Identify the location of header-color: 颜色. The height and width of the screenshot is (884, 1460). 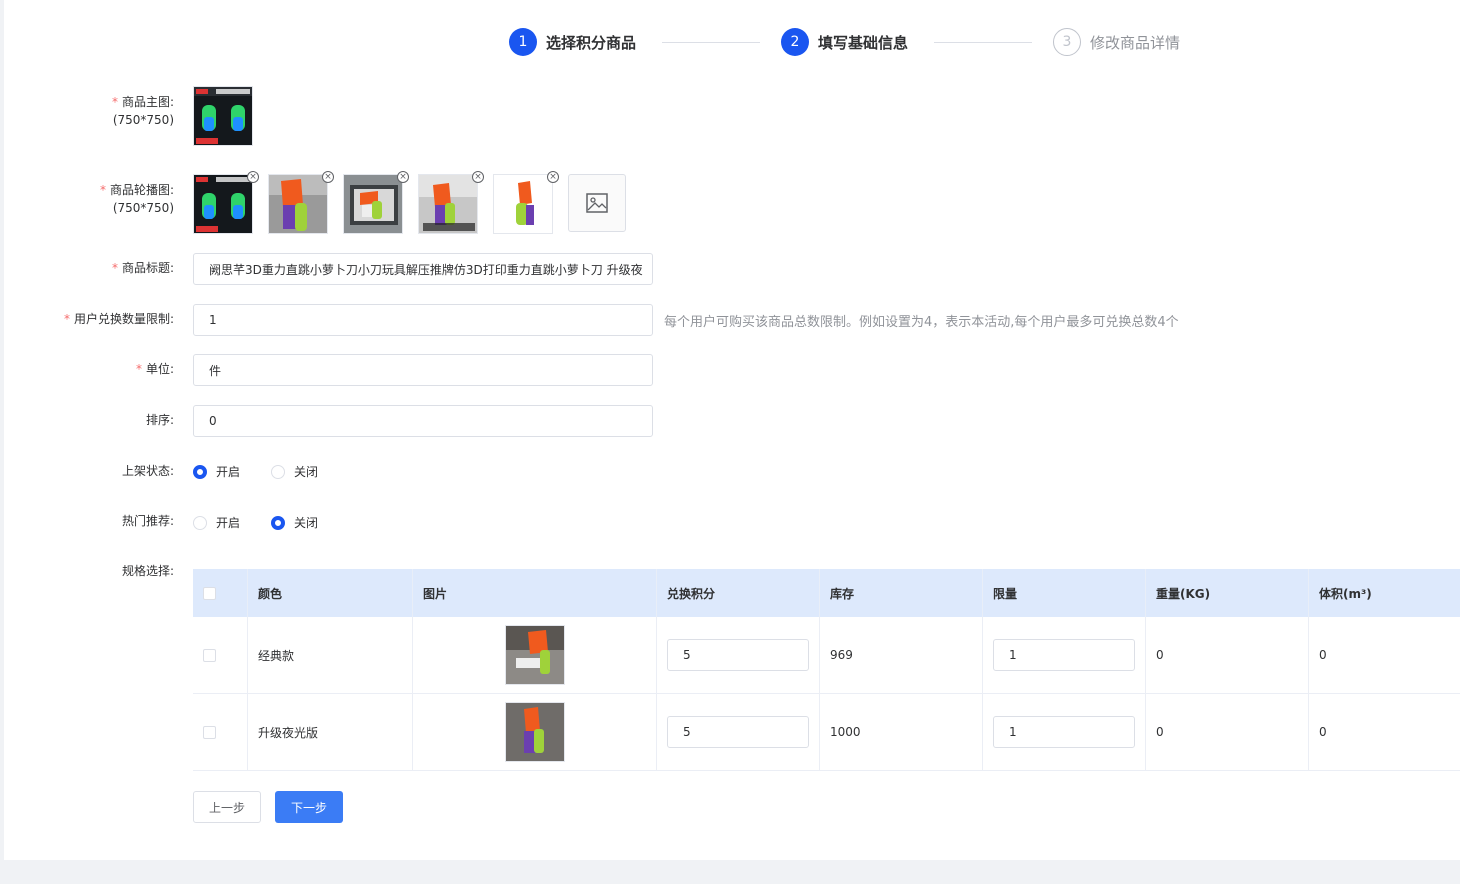
(330, 593).